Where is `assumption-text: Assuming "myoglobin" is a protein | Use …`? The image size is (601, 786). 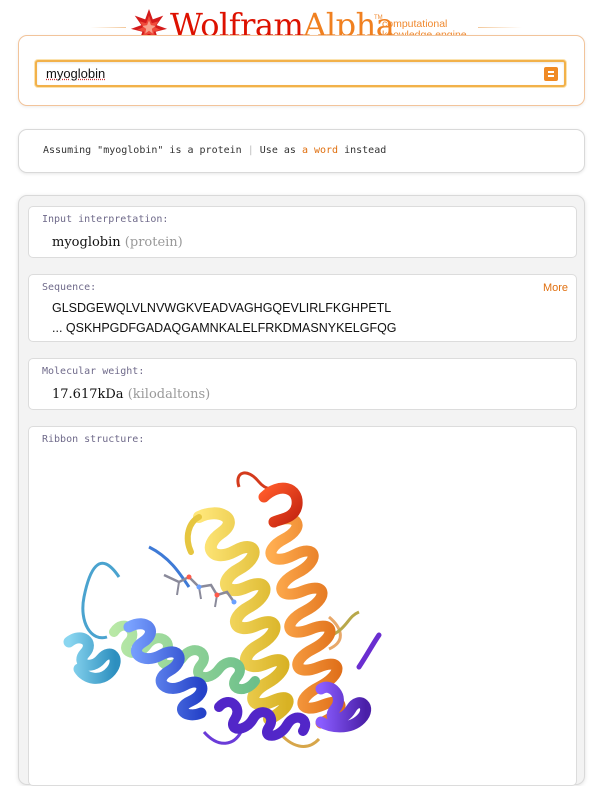 assumption-text: Assuming "myoglobin" is a protein | Use … is located at coordinates (214, 151).